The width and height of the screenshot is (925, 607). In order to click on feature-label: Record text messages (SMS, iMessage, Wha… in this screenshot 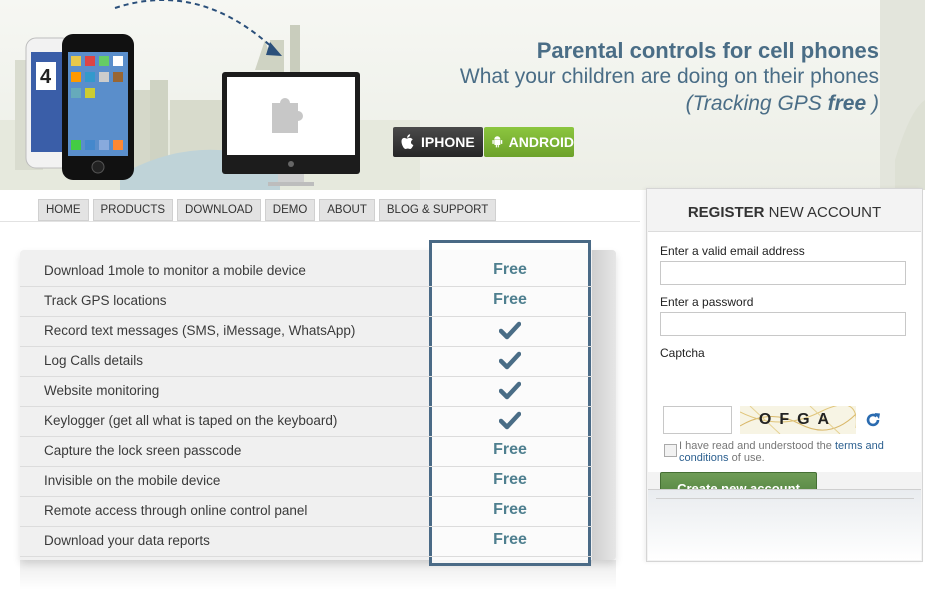, I will do `click(200, 330)`.